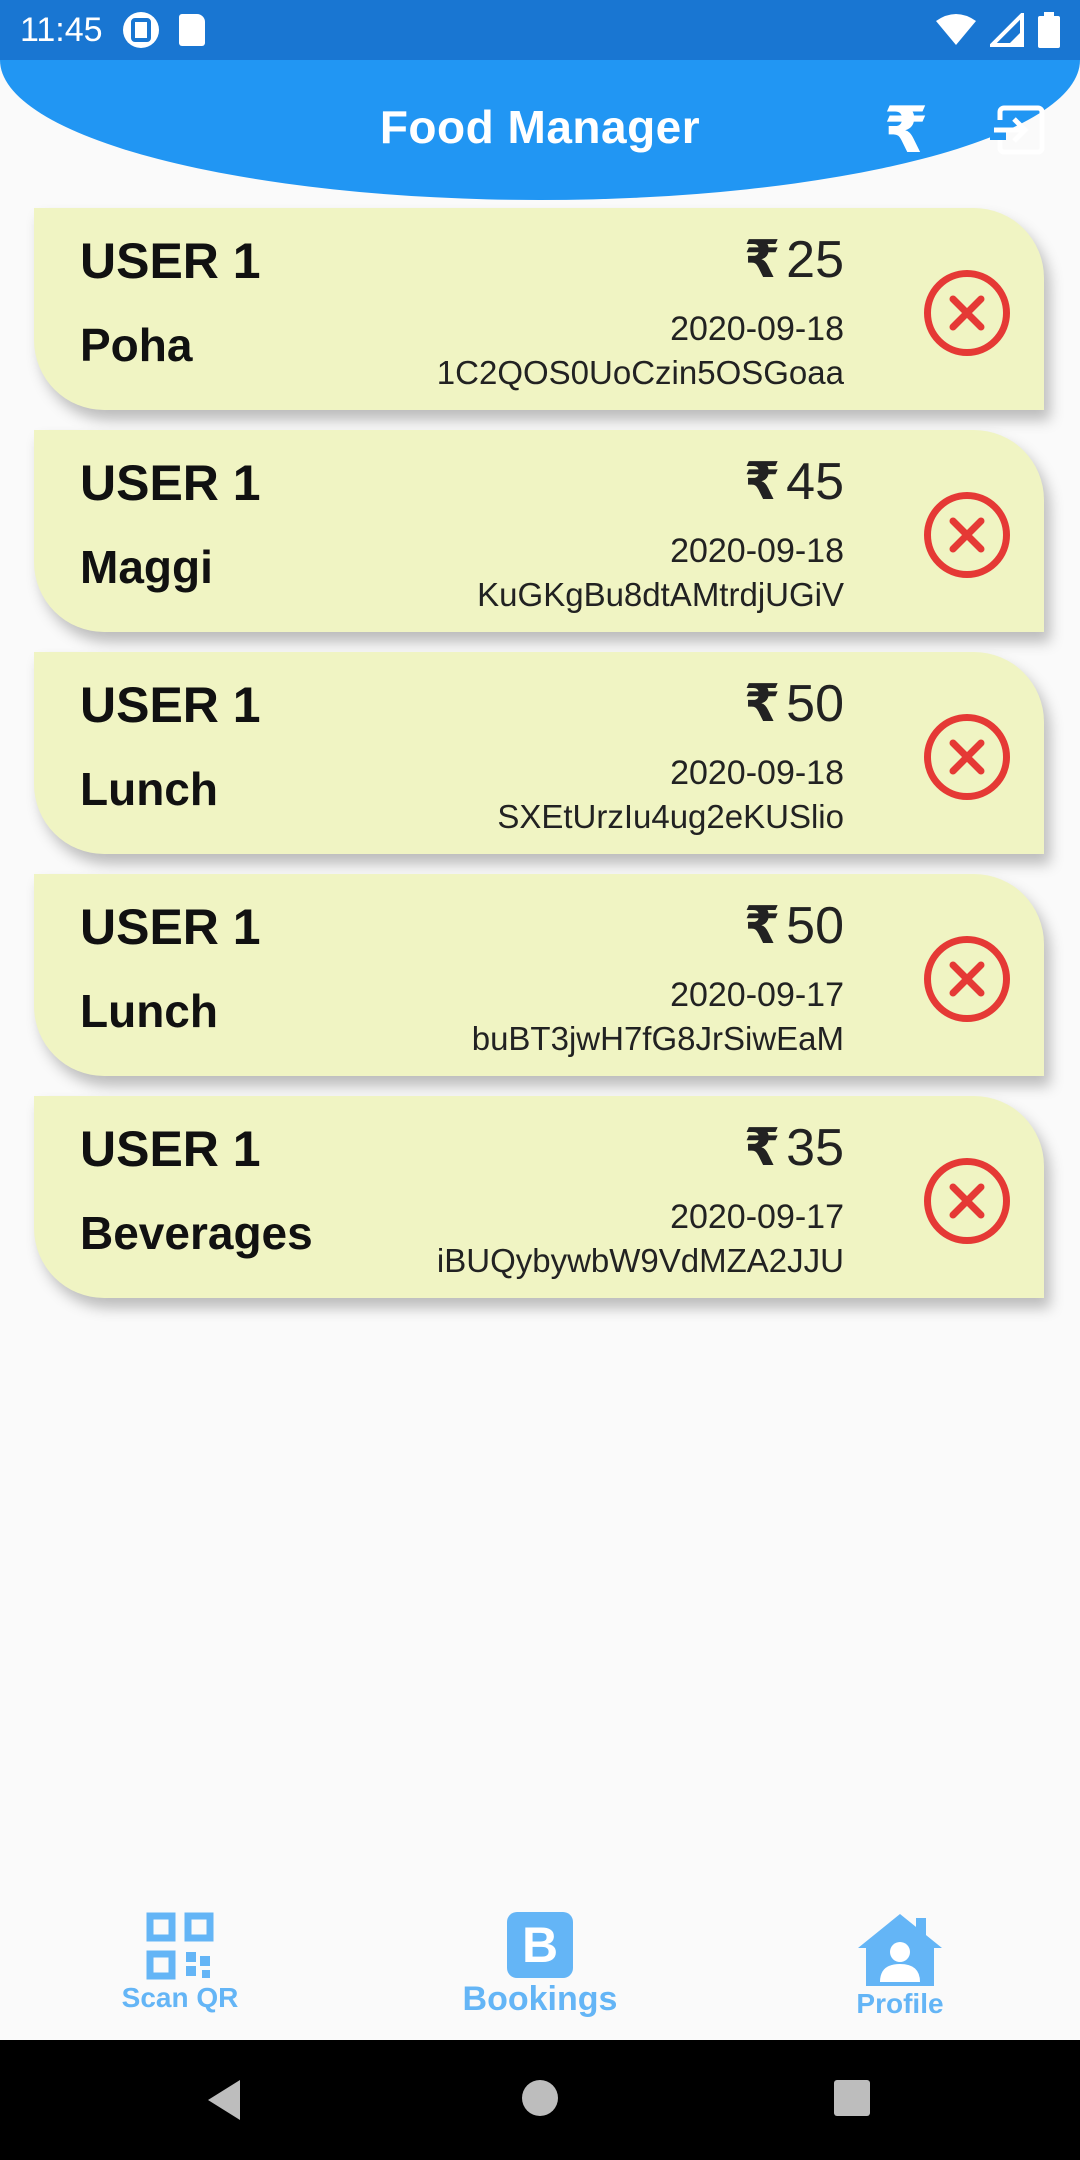  Describe the element at coordinates (224, 2100) in the screenshot. I see `back-icon` at that location.